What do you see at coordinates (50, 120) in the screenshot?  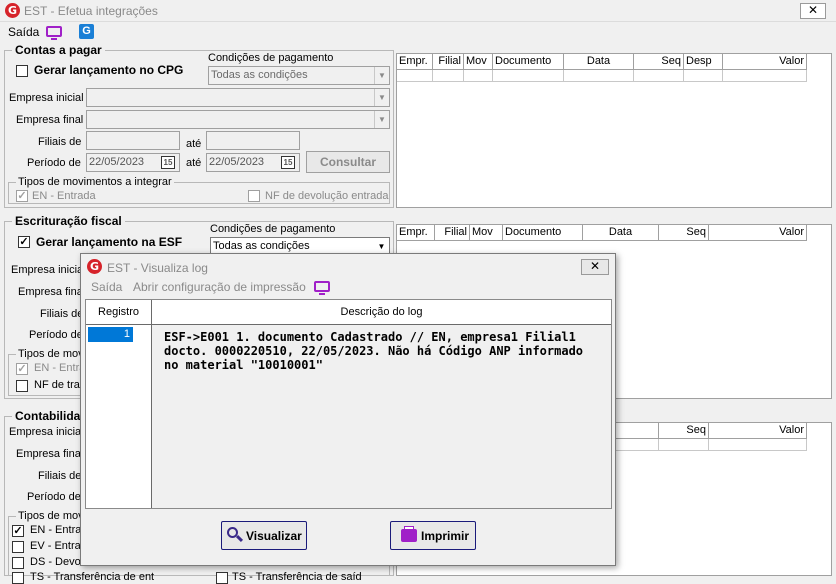 I see `empresa-final-label: Empresa final` at bounding box center [50, 120].